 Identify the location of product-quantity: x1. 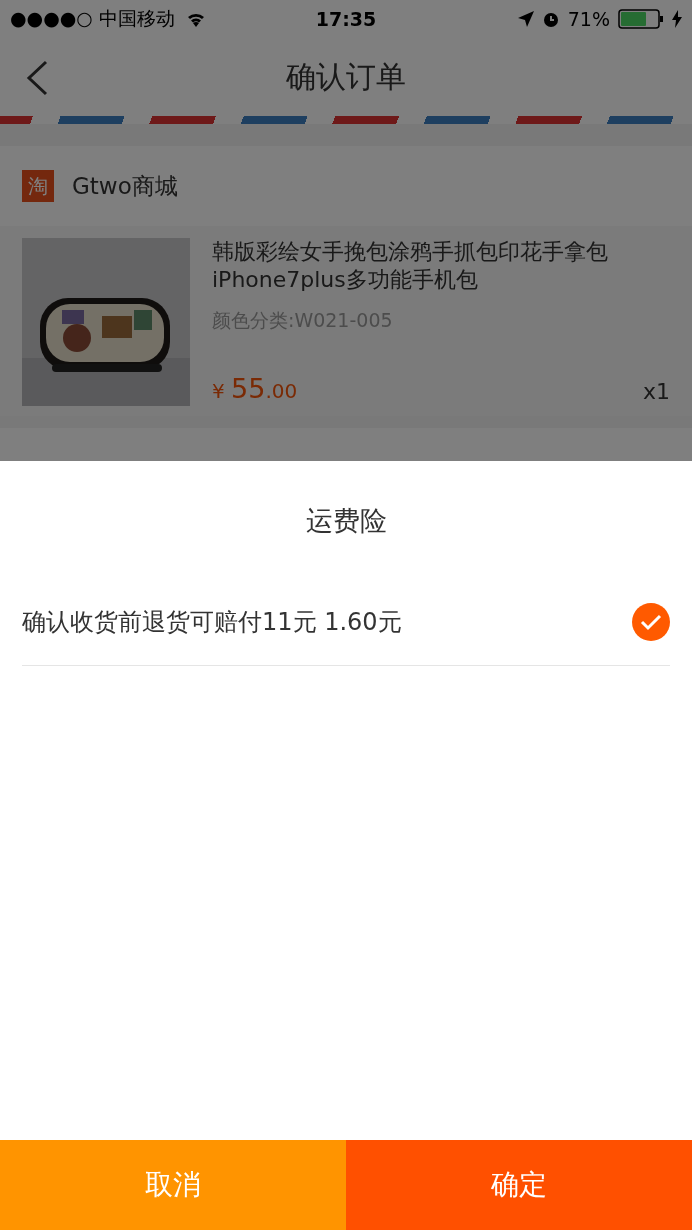
(656, 391).